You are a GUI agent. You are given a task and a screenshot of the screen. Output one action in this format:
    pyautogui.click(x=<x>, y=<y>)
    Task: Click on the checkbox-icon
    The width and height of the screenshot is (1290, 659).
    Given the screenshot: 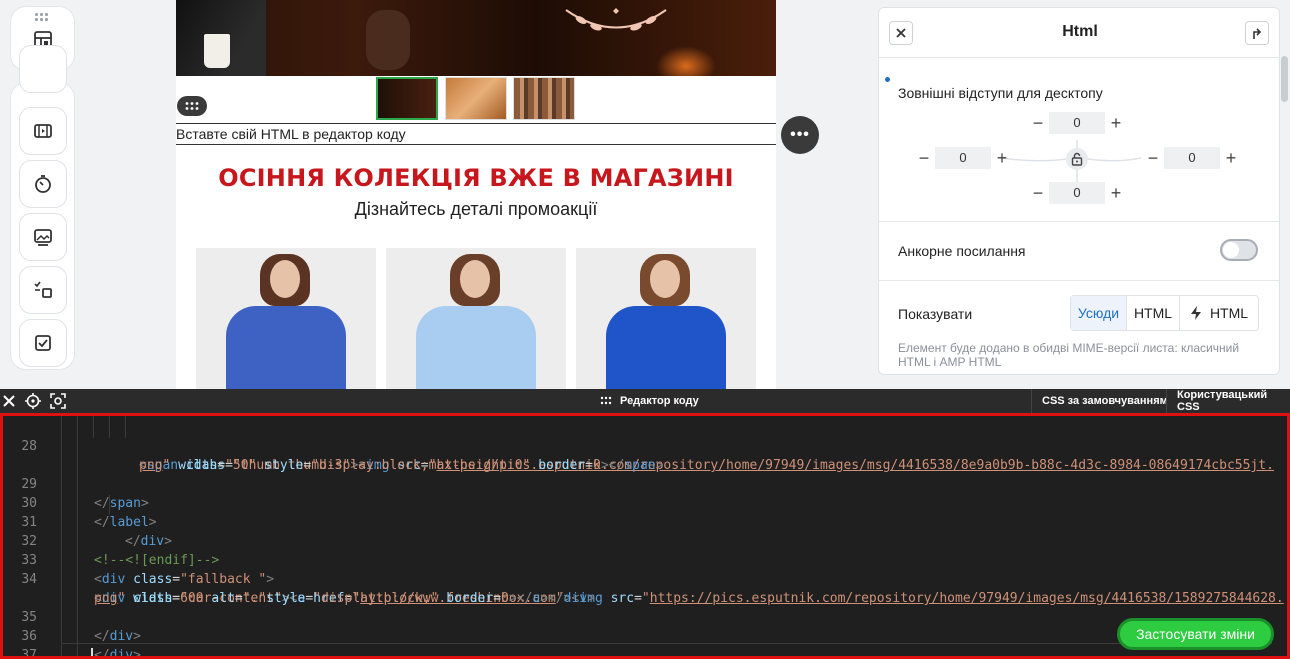 What is the action you would take?
    pyautogui.click(x=43, y=343)
    